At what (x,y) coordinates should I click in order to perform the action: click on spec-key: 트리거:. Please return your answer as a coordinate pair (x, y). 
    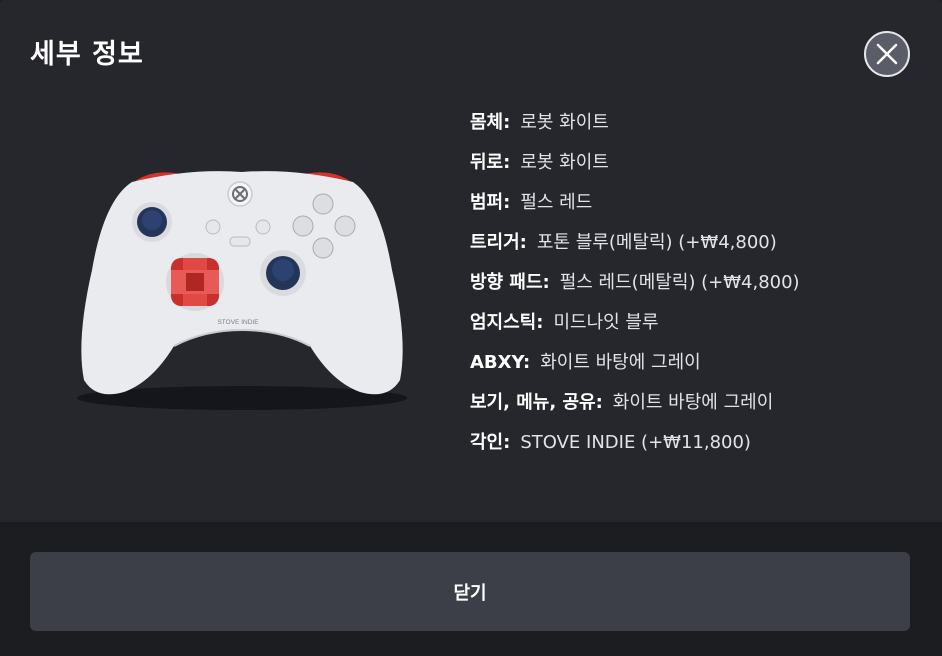
    Looking at the image, I should click on (498, 242).